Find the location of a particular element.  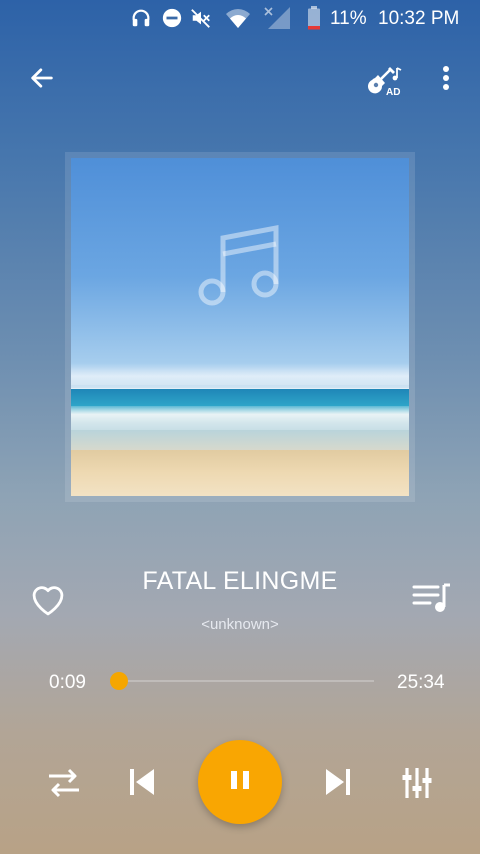

battery-low-icon is located at coordinates (314, 18).